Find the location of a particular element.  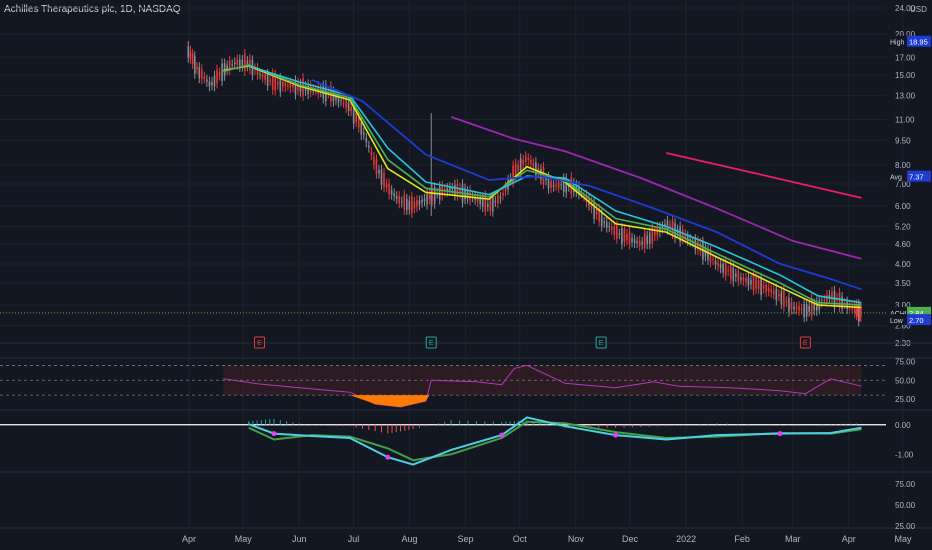

price-label-name: Avg is located at coordinates (896, 178).